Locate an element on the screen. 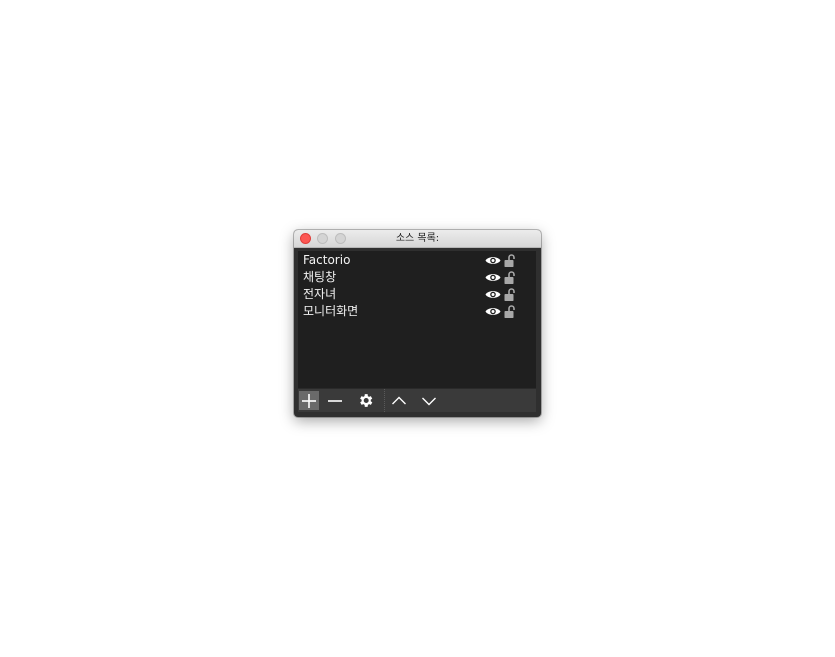 This screenshot has width=835, height=657. source-list: Factorio 채팅창 전자녀 모니터화면 is located at coordinates (417, 319).